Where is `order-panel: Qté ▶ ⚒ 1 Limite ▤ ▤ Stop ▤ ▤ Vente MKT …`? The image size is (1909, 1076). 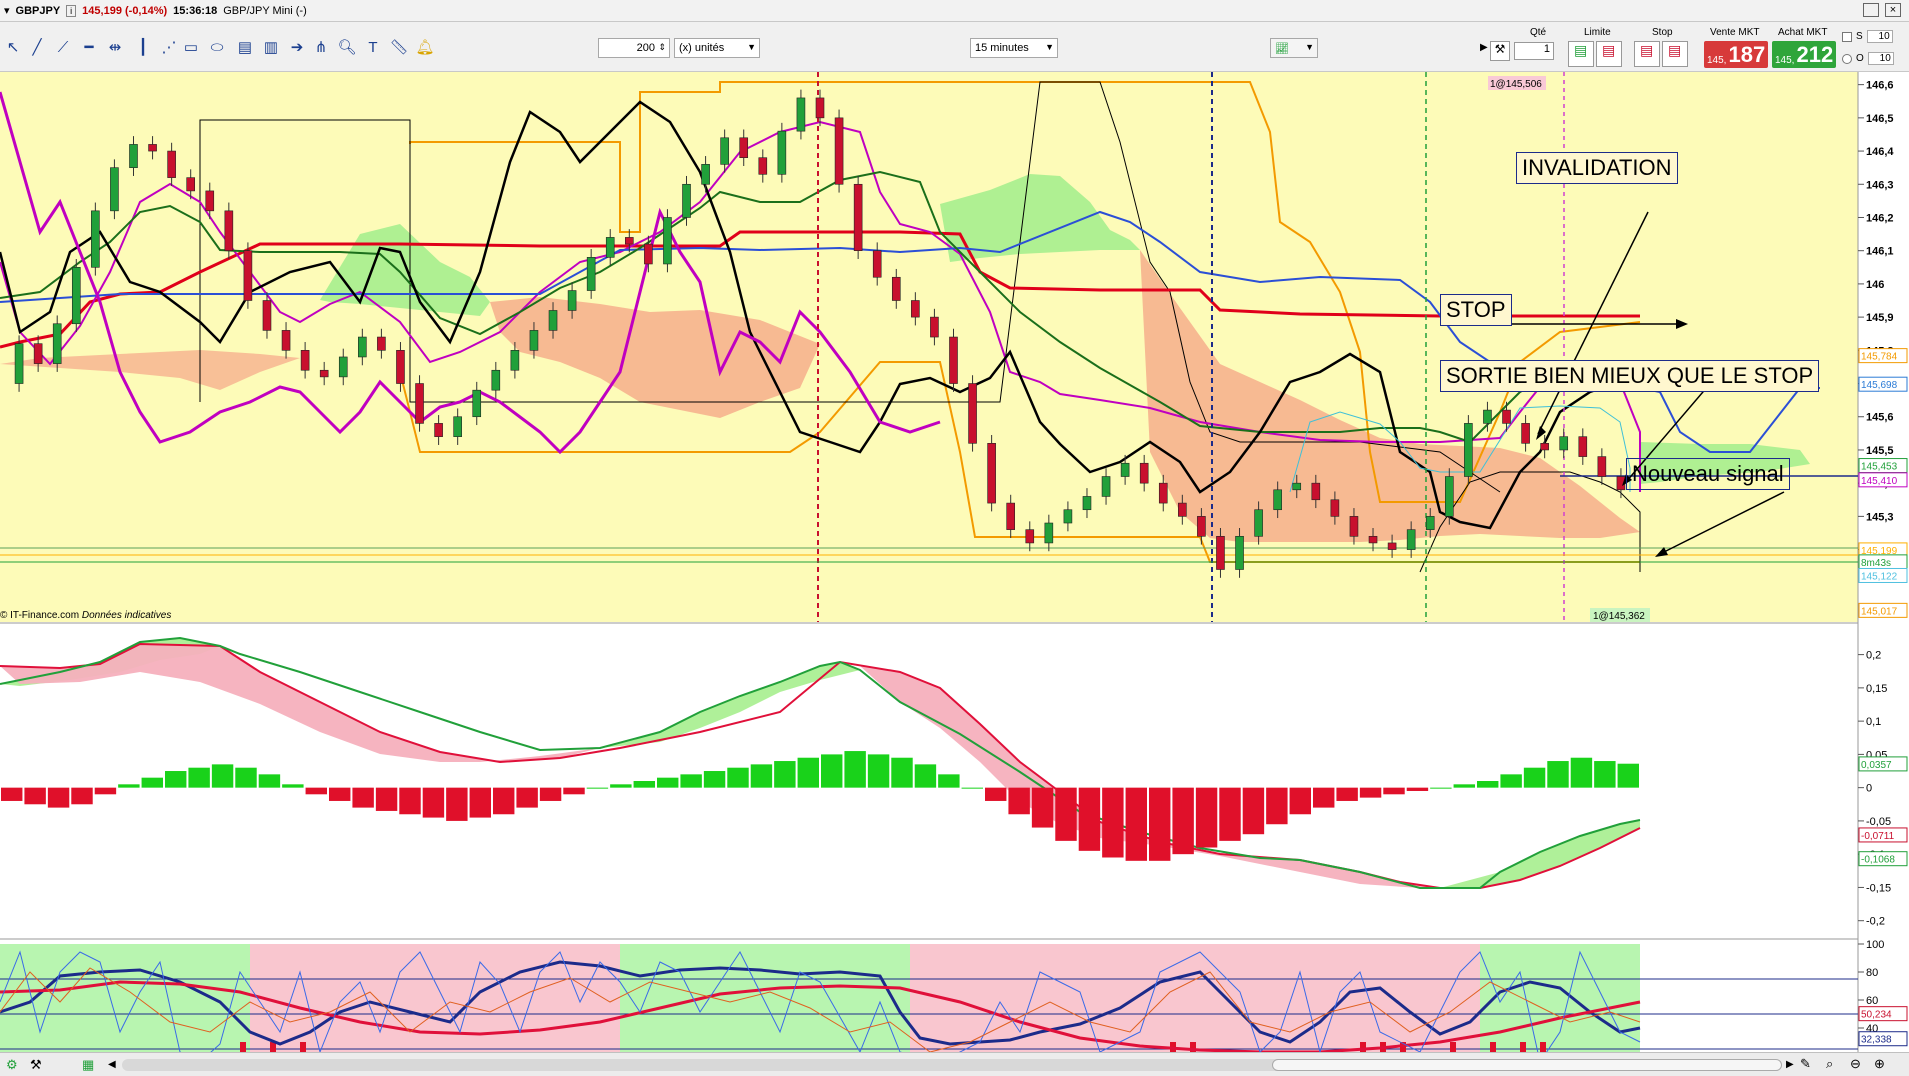
order-panel: Qté ▶ ⚒ 1 Limite ▤ ▤ Stop ▤ ▤ Vente MKT … is located at coordinates (1660, 48).